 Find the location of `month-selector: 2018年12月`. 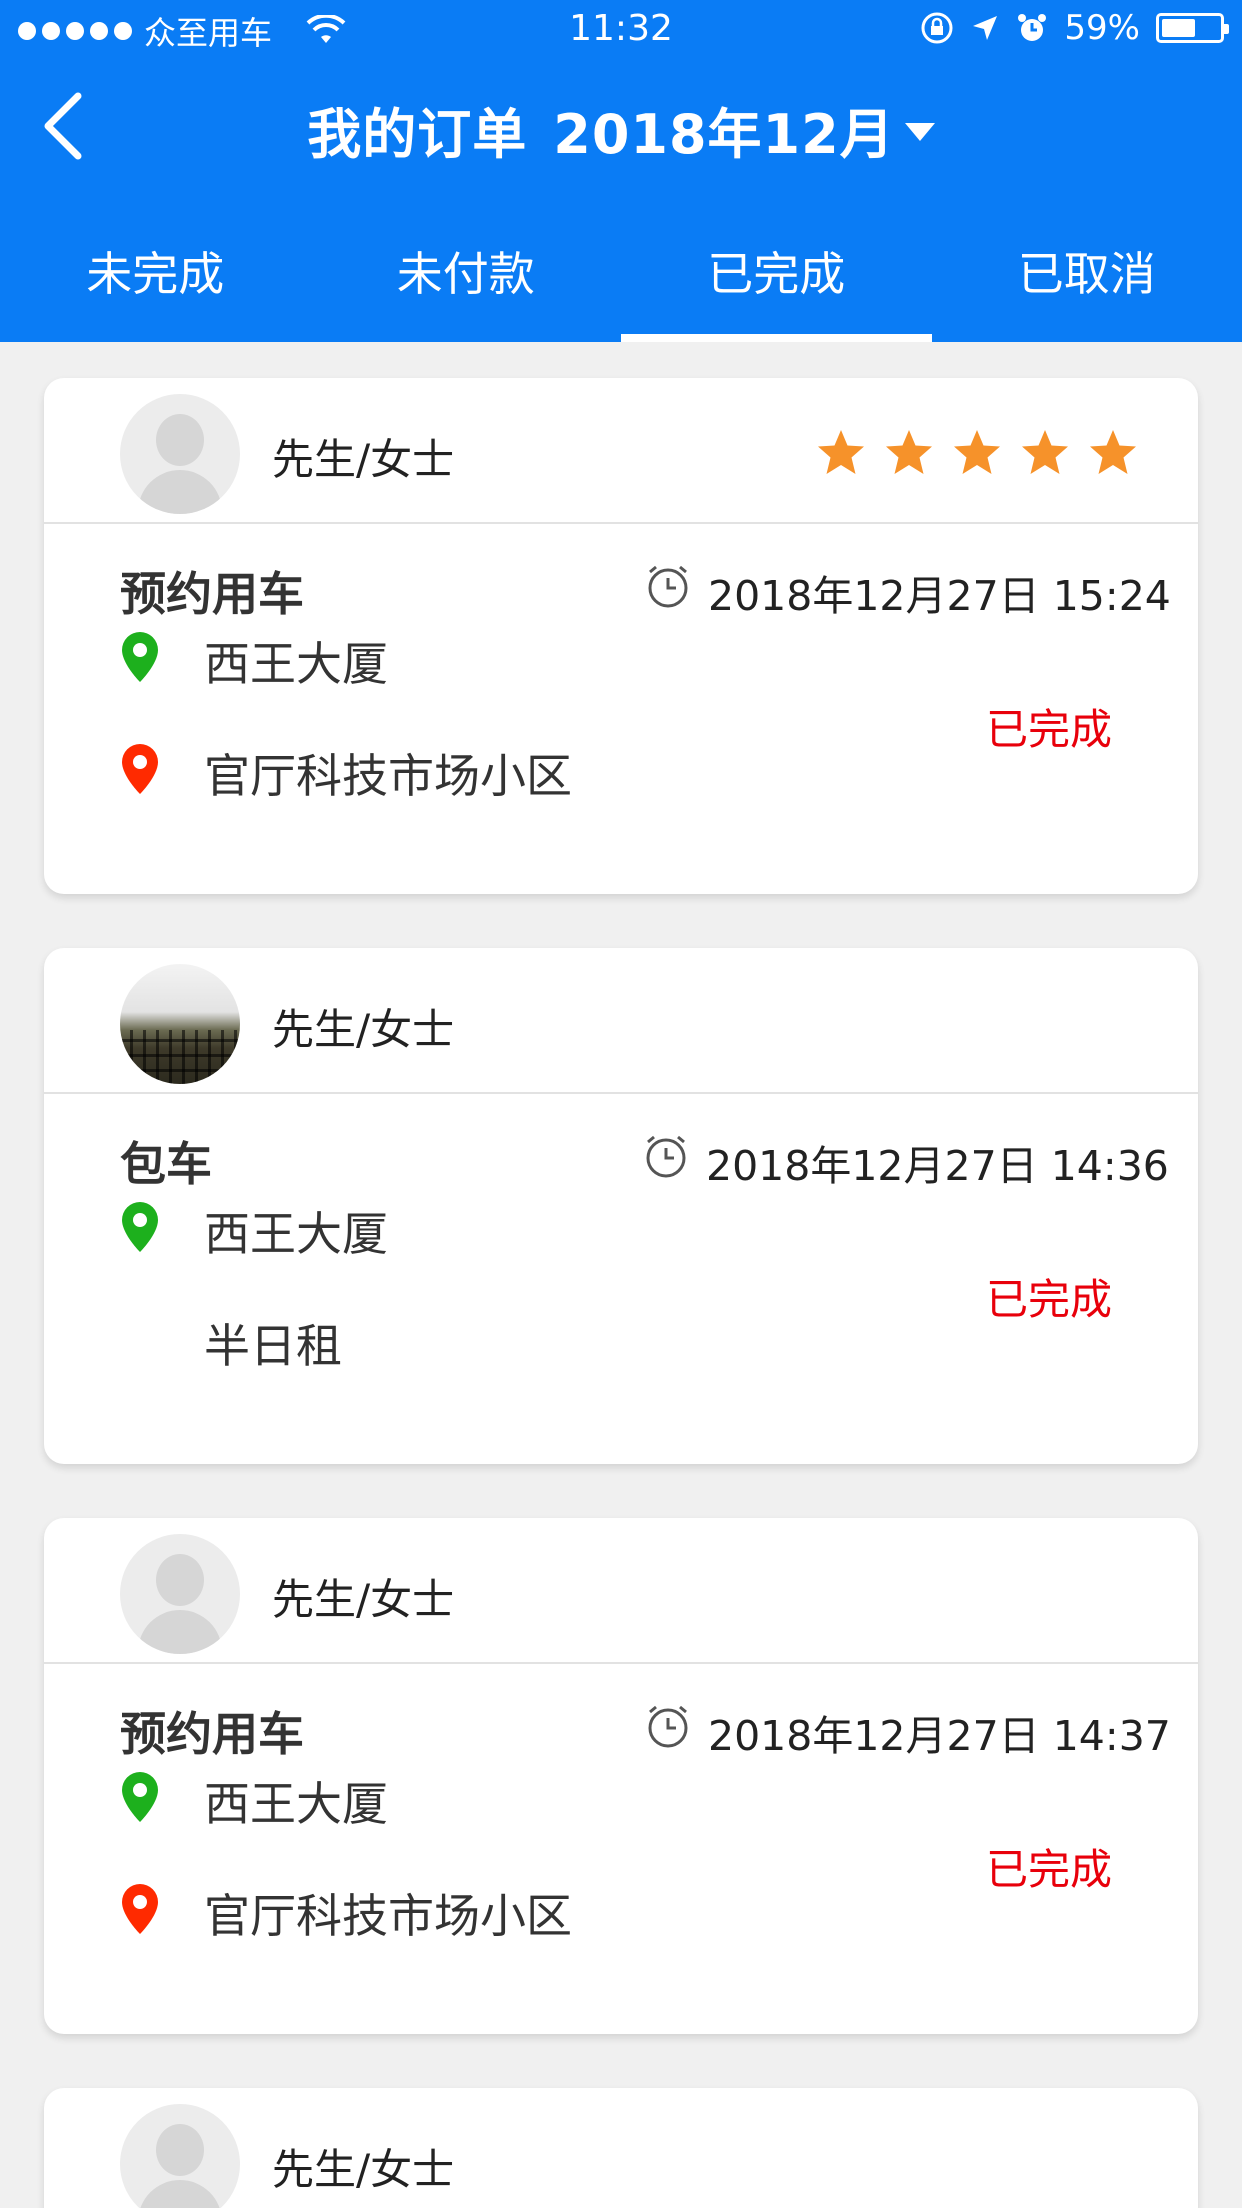

month-selector: 2018年12月 is located at coordinates (744, 134).